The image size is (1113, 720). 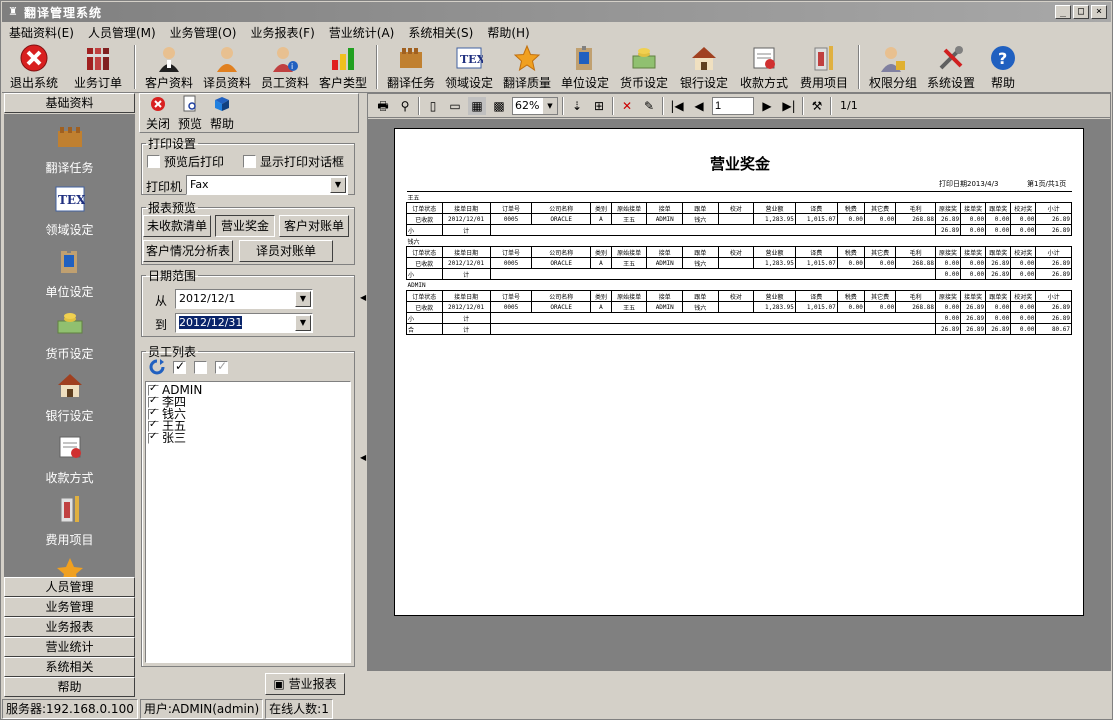 I want to click on domain-button: TEX 领域设定, so click(x=469, y=67).